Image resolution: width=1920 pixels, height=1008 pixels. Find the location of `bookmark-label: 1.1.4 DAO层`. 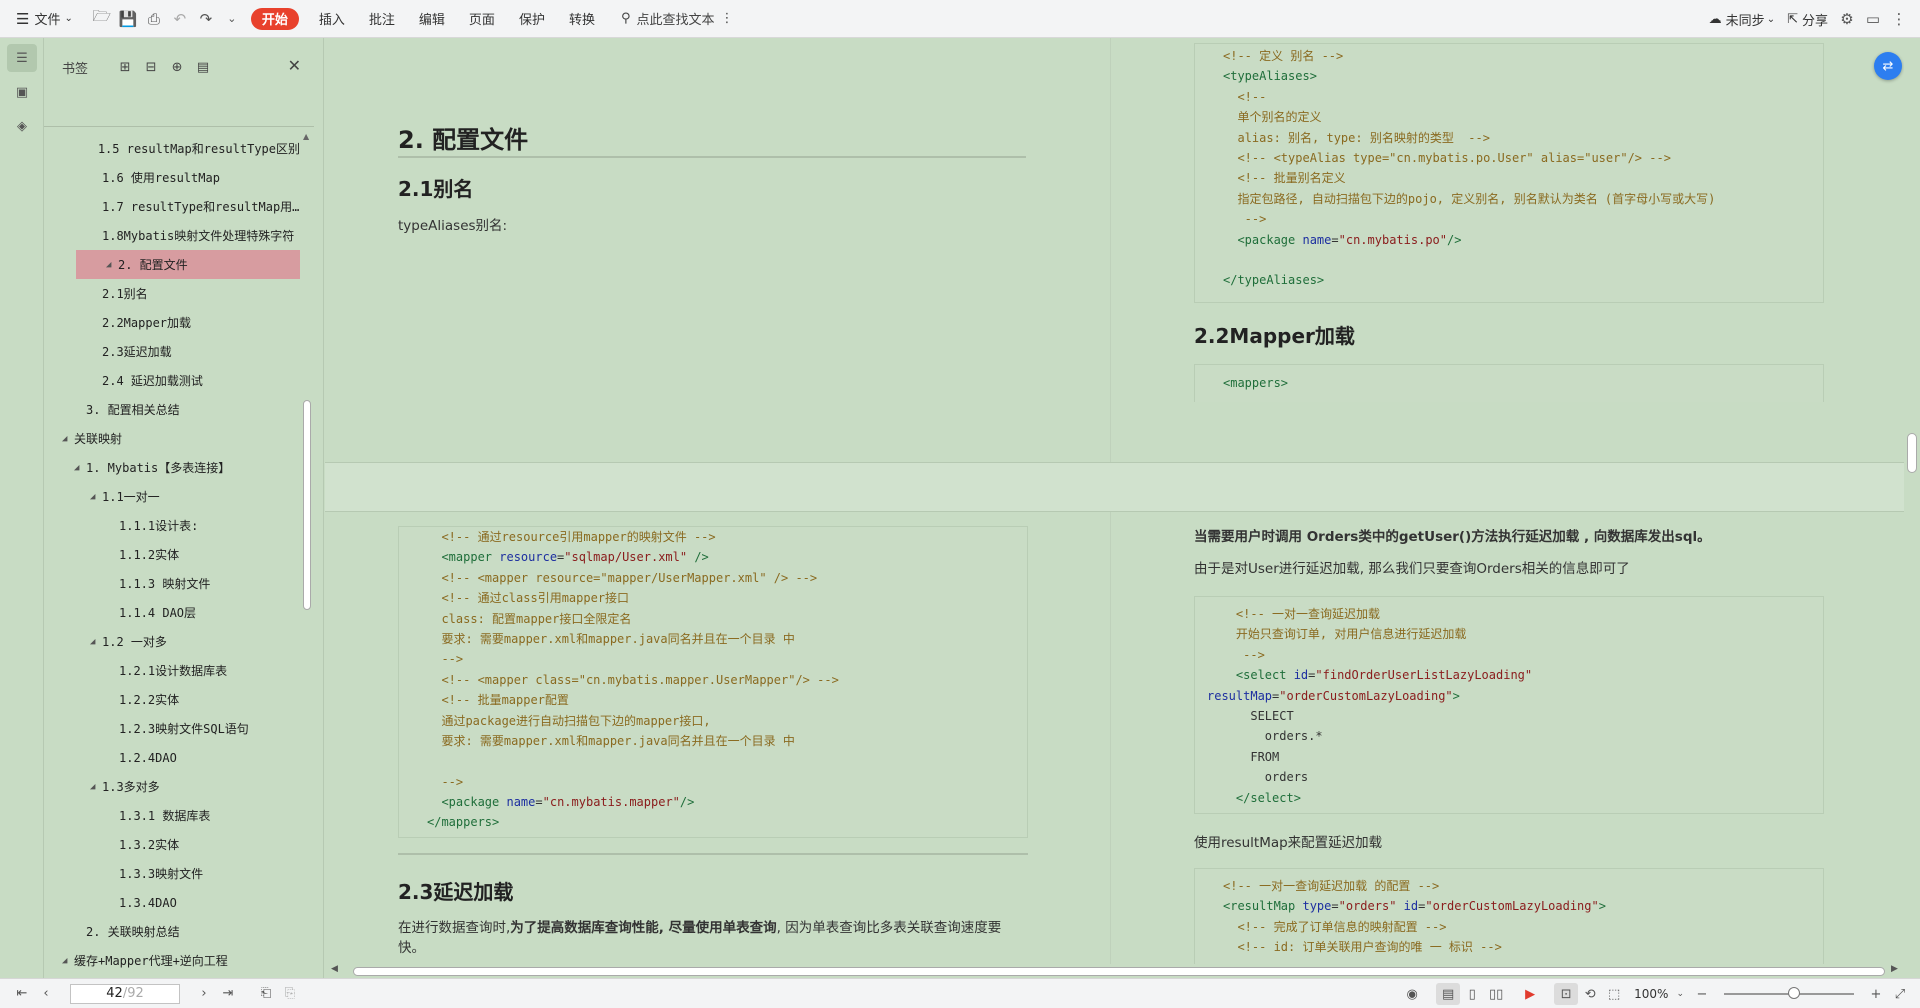

bookmark-label: 1.1.4 DAO层 is located at coordinates (158, 613).